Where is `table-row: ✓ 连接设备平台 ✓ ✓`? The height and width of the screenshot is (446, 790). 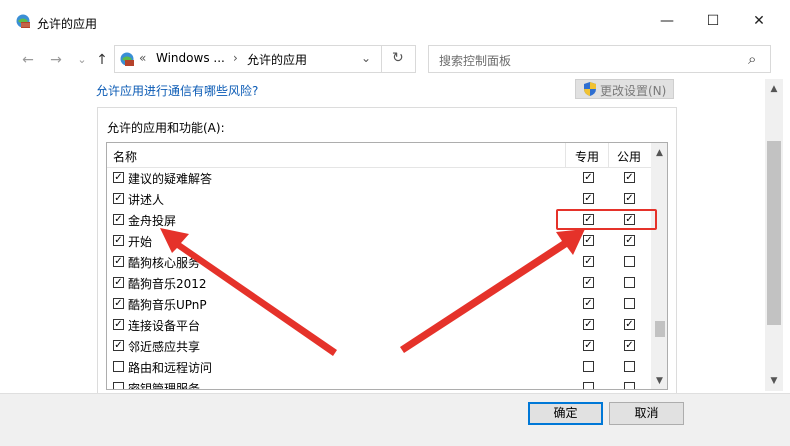 table-row: ✓ 连接设备平台 ✓ ✓ is located at coordinates (379, 324).